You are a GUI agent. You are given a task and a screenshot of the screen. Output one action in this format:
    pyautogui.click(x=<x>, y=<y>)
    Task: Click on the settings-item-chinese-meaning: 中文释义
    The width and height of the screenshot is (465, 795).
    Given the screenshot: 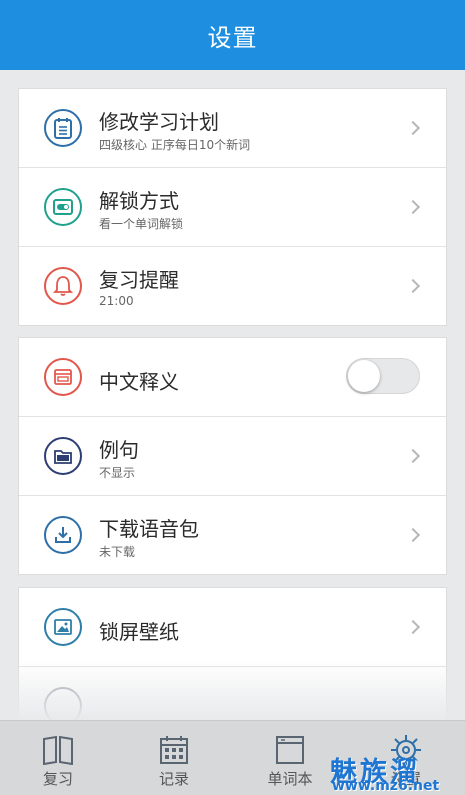 What is the action you would take?
    pyautogui.click(x=232, y=377)
    